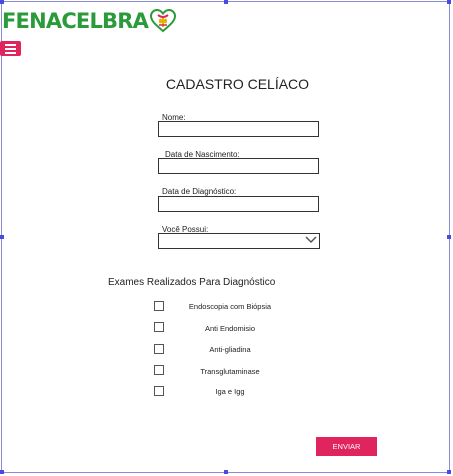 Image resolution: width=453 pixels, height=476 pixels. What do you see at coordinates (239, 241) in the screenshot?
I see `possess-select` at bounding box center [239, 241].